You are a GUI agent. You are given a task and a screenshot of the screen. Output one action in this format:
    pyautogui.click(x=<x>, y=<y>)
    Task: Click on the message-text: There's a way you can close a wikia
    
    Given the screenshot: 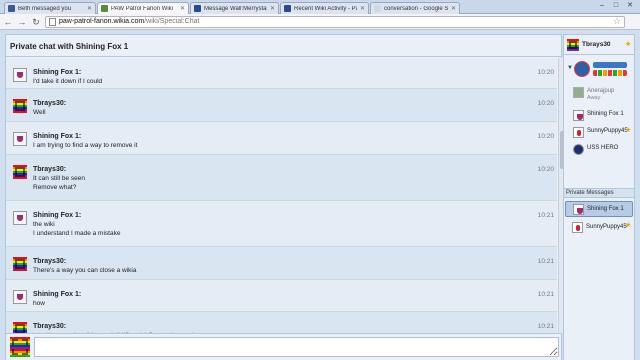 What is the action you would take?
    pyautogui.click(x=85, y=270)
    